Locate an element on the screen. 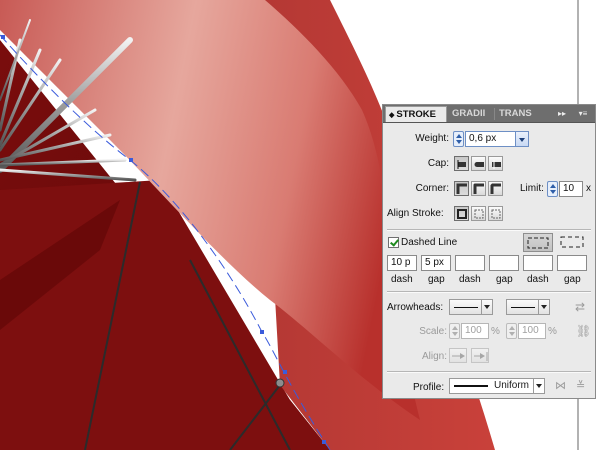  bevel-join-icon is located at coordinates (495, 188).